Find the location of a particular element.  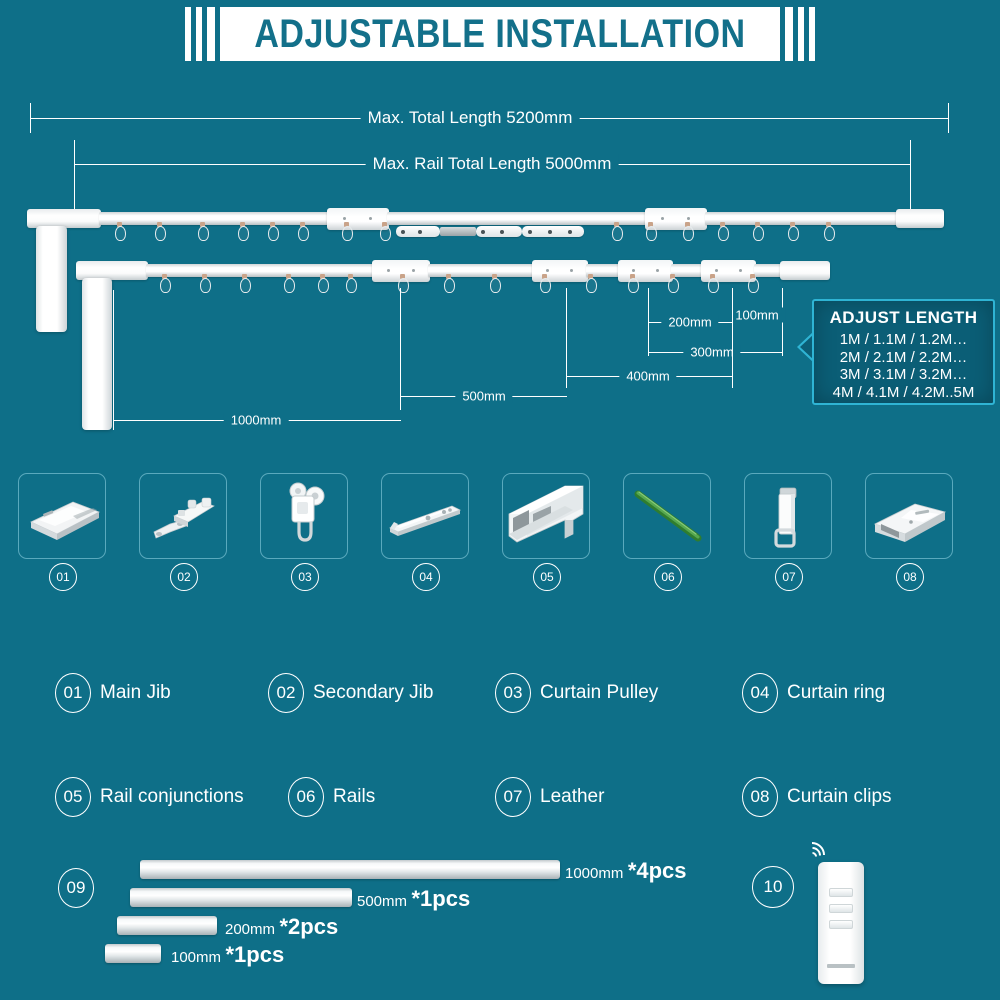

remote-button-down is located at coordinates (841, 924).